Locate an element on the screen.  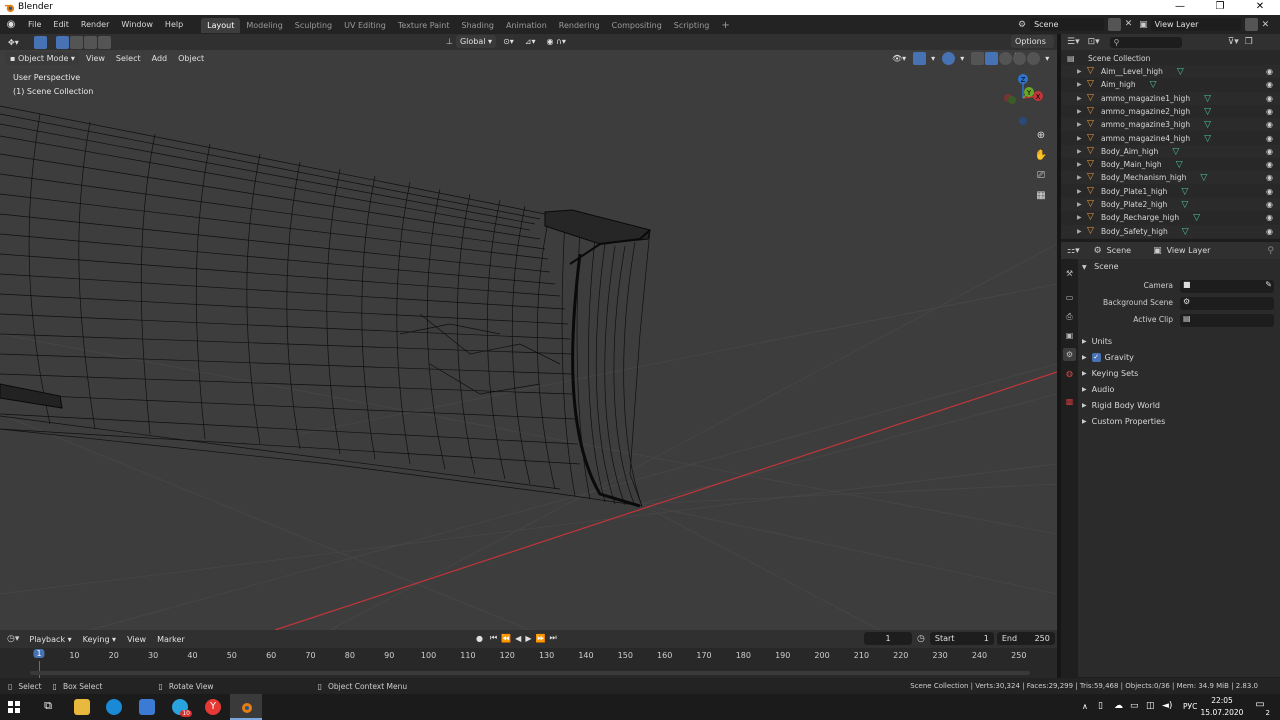
scene-panel-header: ▼ Scene is located at coordinates (1100, 267).